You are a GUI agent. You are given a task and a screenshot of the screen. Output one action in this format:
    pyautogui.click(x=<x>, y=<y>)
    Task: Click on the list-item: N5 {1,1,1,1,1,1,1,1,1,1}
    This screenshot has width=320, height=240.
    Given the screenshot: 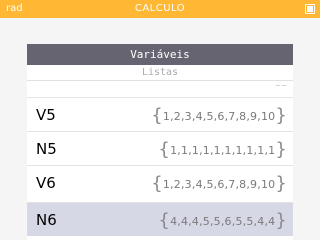 What is the action you would take?
    pyautogui.click(x=160, y=148)
    